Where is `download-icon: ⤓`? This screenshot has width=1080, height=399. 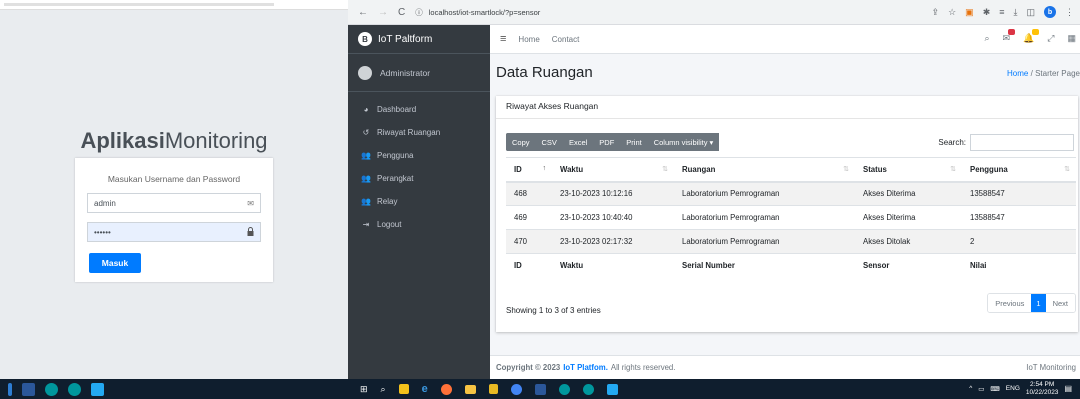
download-icon: ⤓ is located at coordinates (1016, 12).